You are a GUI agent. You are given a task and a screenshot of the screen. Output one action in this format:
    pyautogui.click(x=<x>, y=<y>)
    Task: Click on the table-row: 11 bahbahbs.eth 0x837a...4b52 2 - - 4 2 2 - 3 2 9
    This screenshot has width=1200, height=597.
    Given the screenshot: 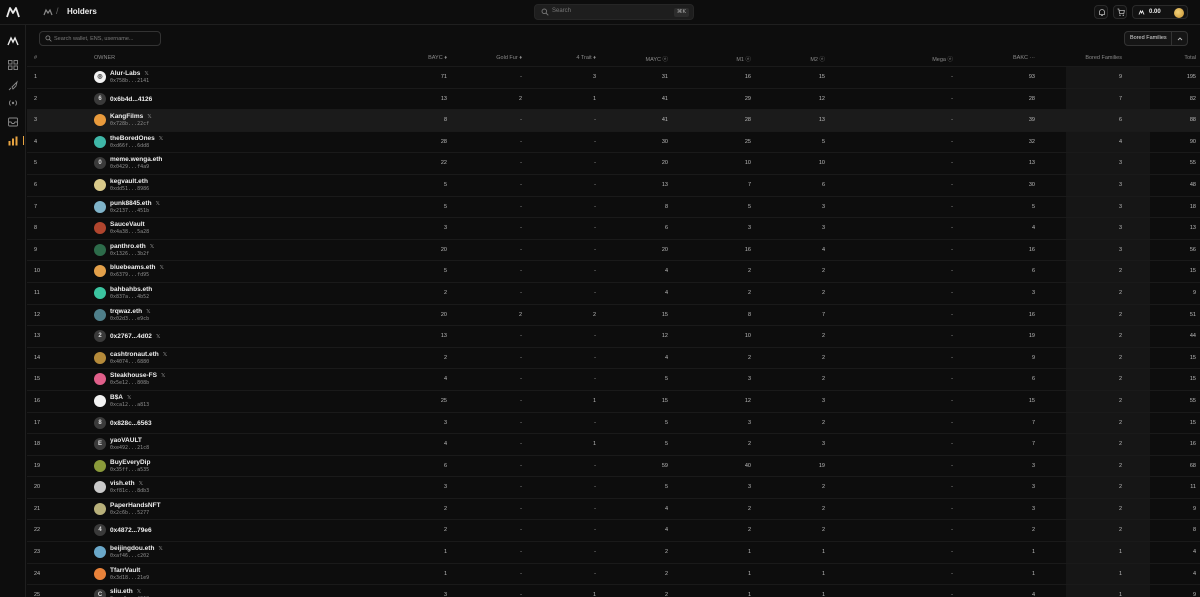 What is the action you would take?
    pyautogui.click(x=613, y=292)
    